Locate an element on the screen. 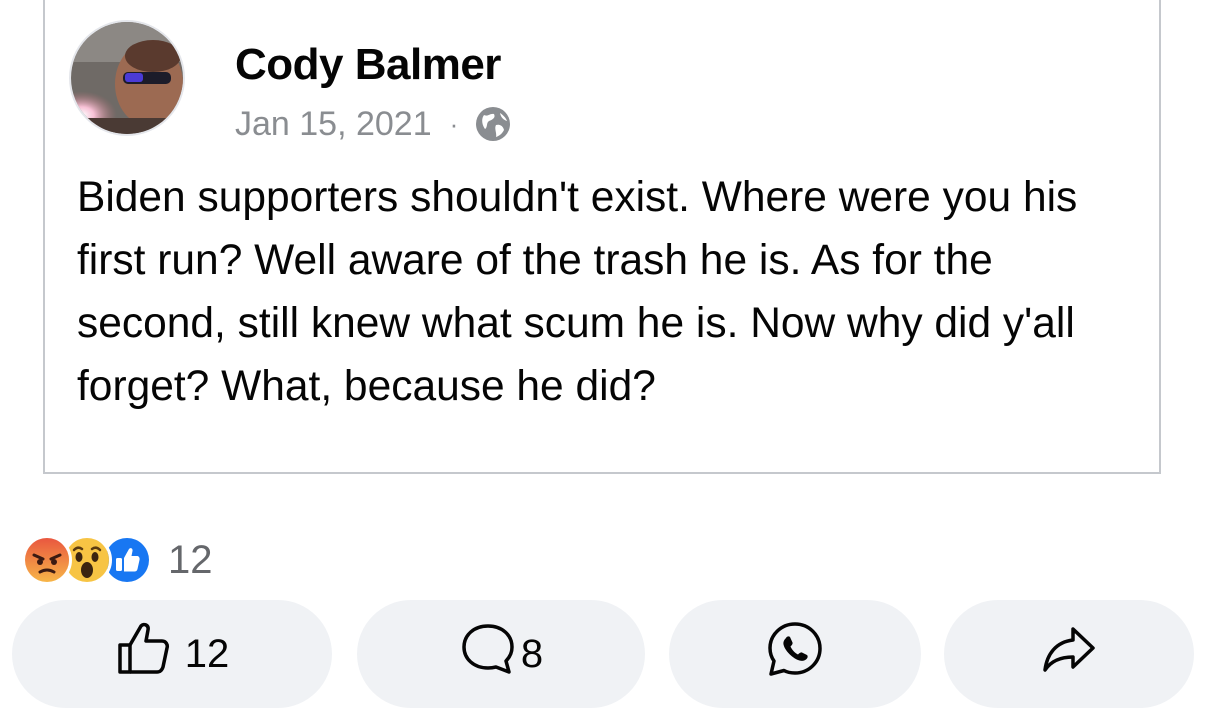 The height and width of the screenshot is (724, 1206). thumbs-up-icon is located at coordinates (144, 654).